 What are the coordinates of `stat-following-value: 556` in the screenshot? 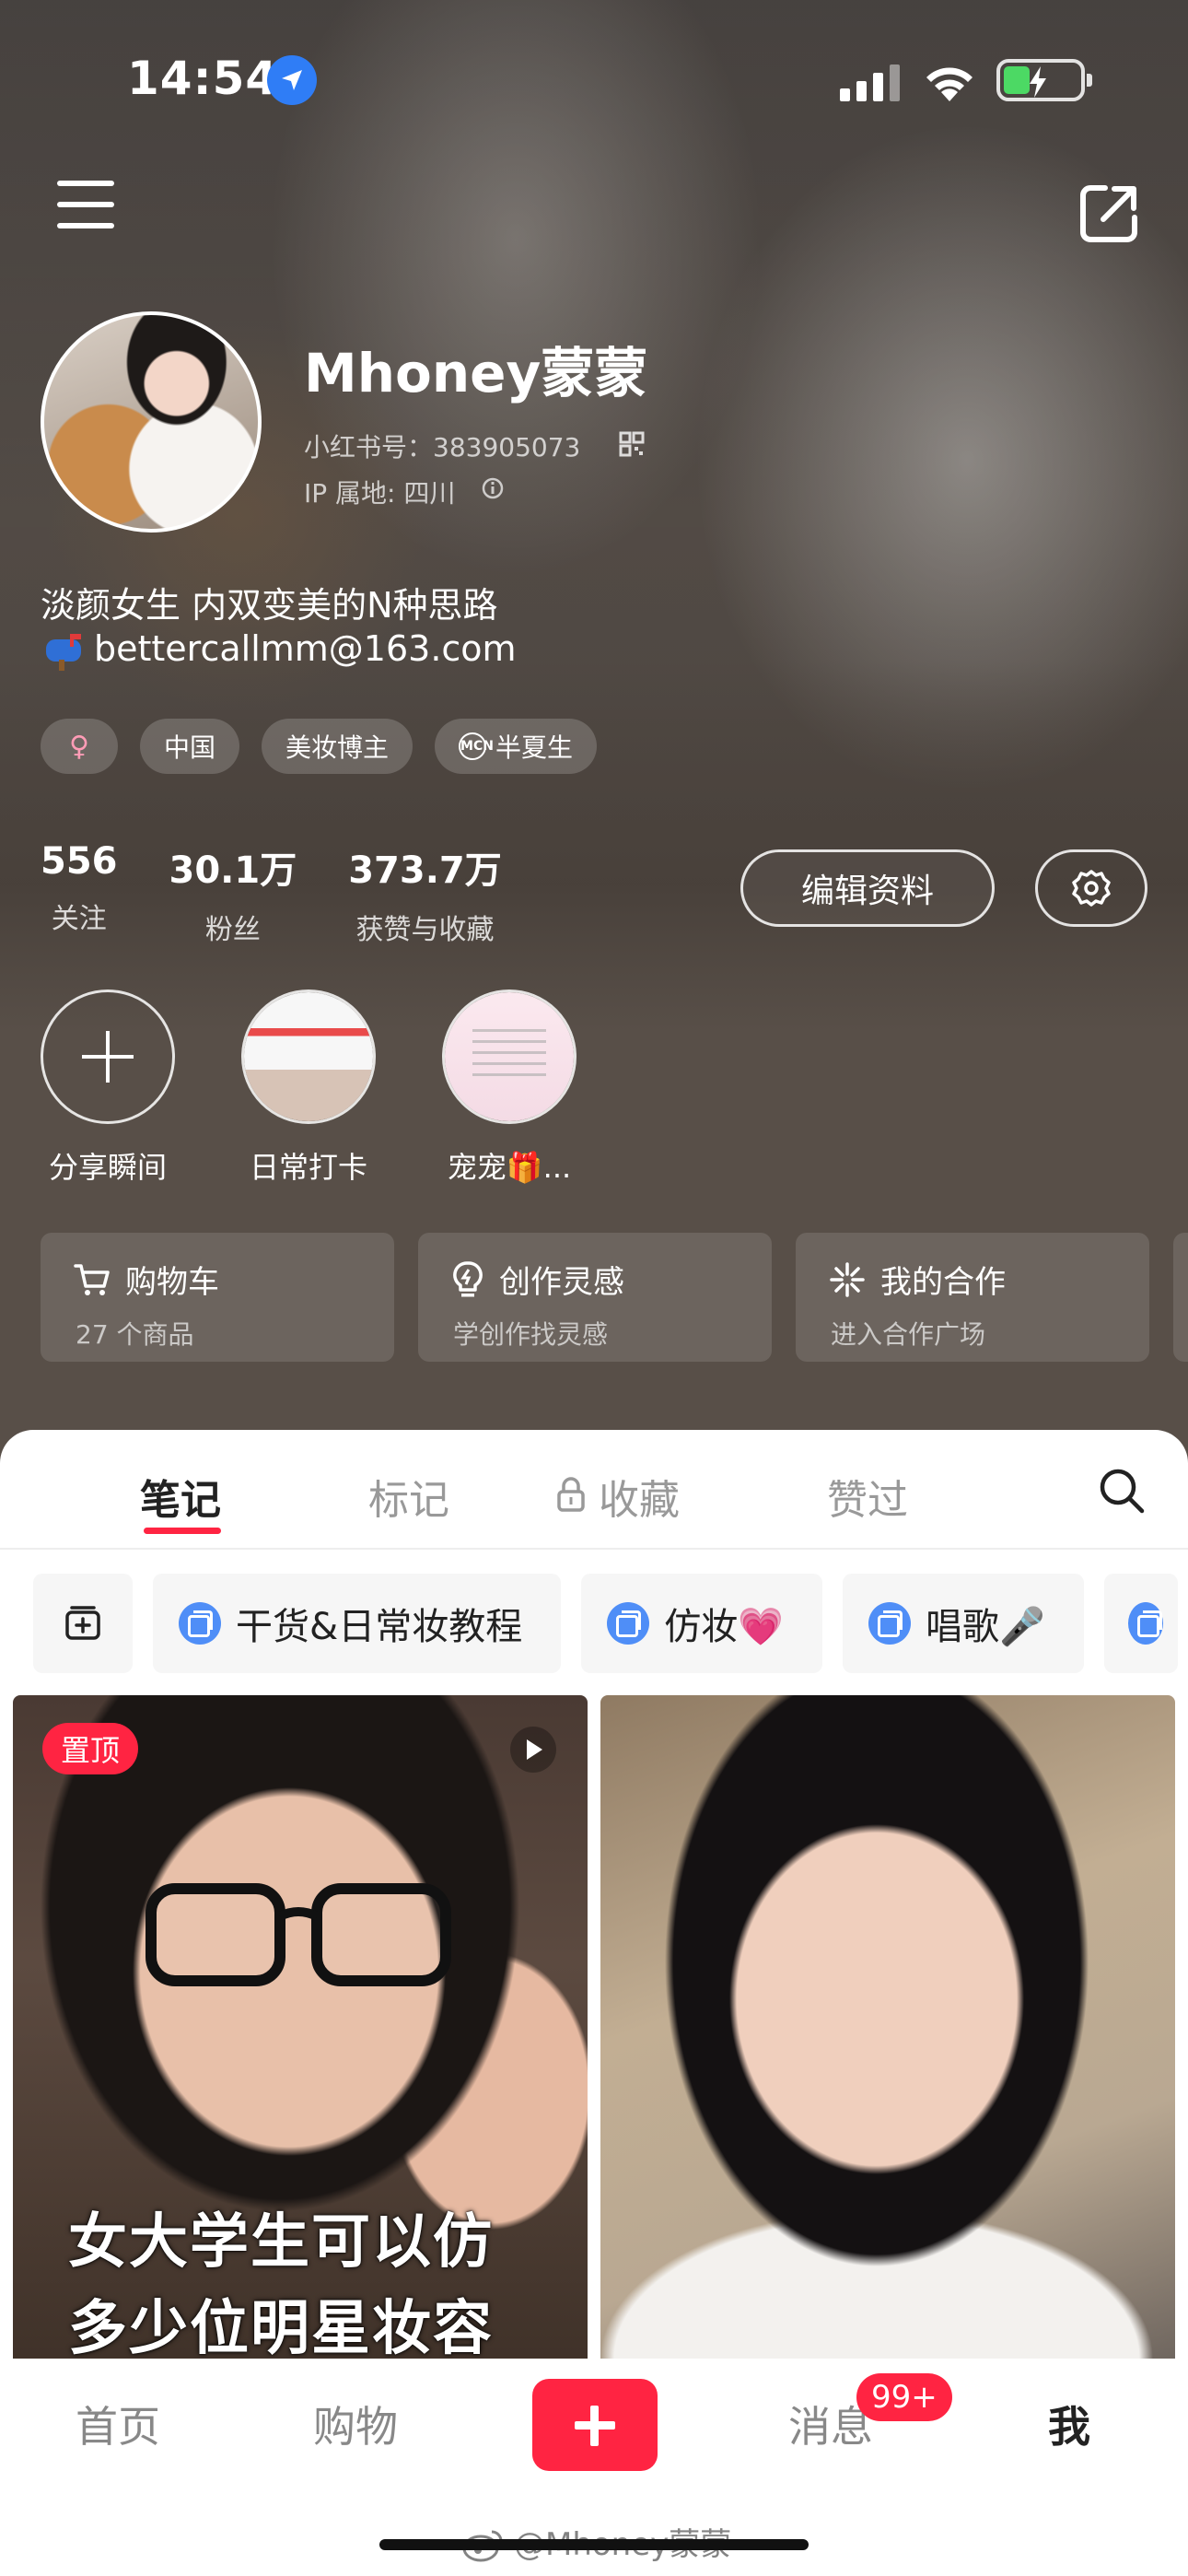 It's located at (79, 861).